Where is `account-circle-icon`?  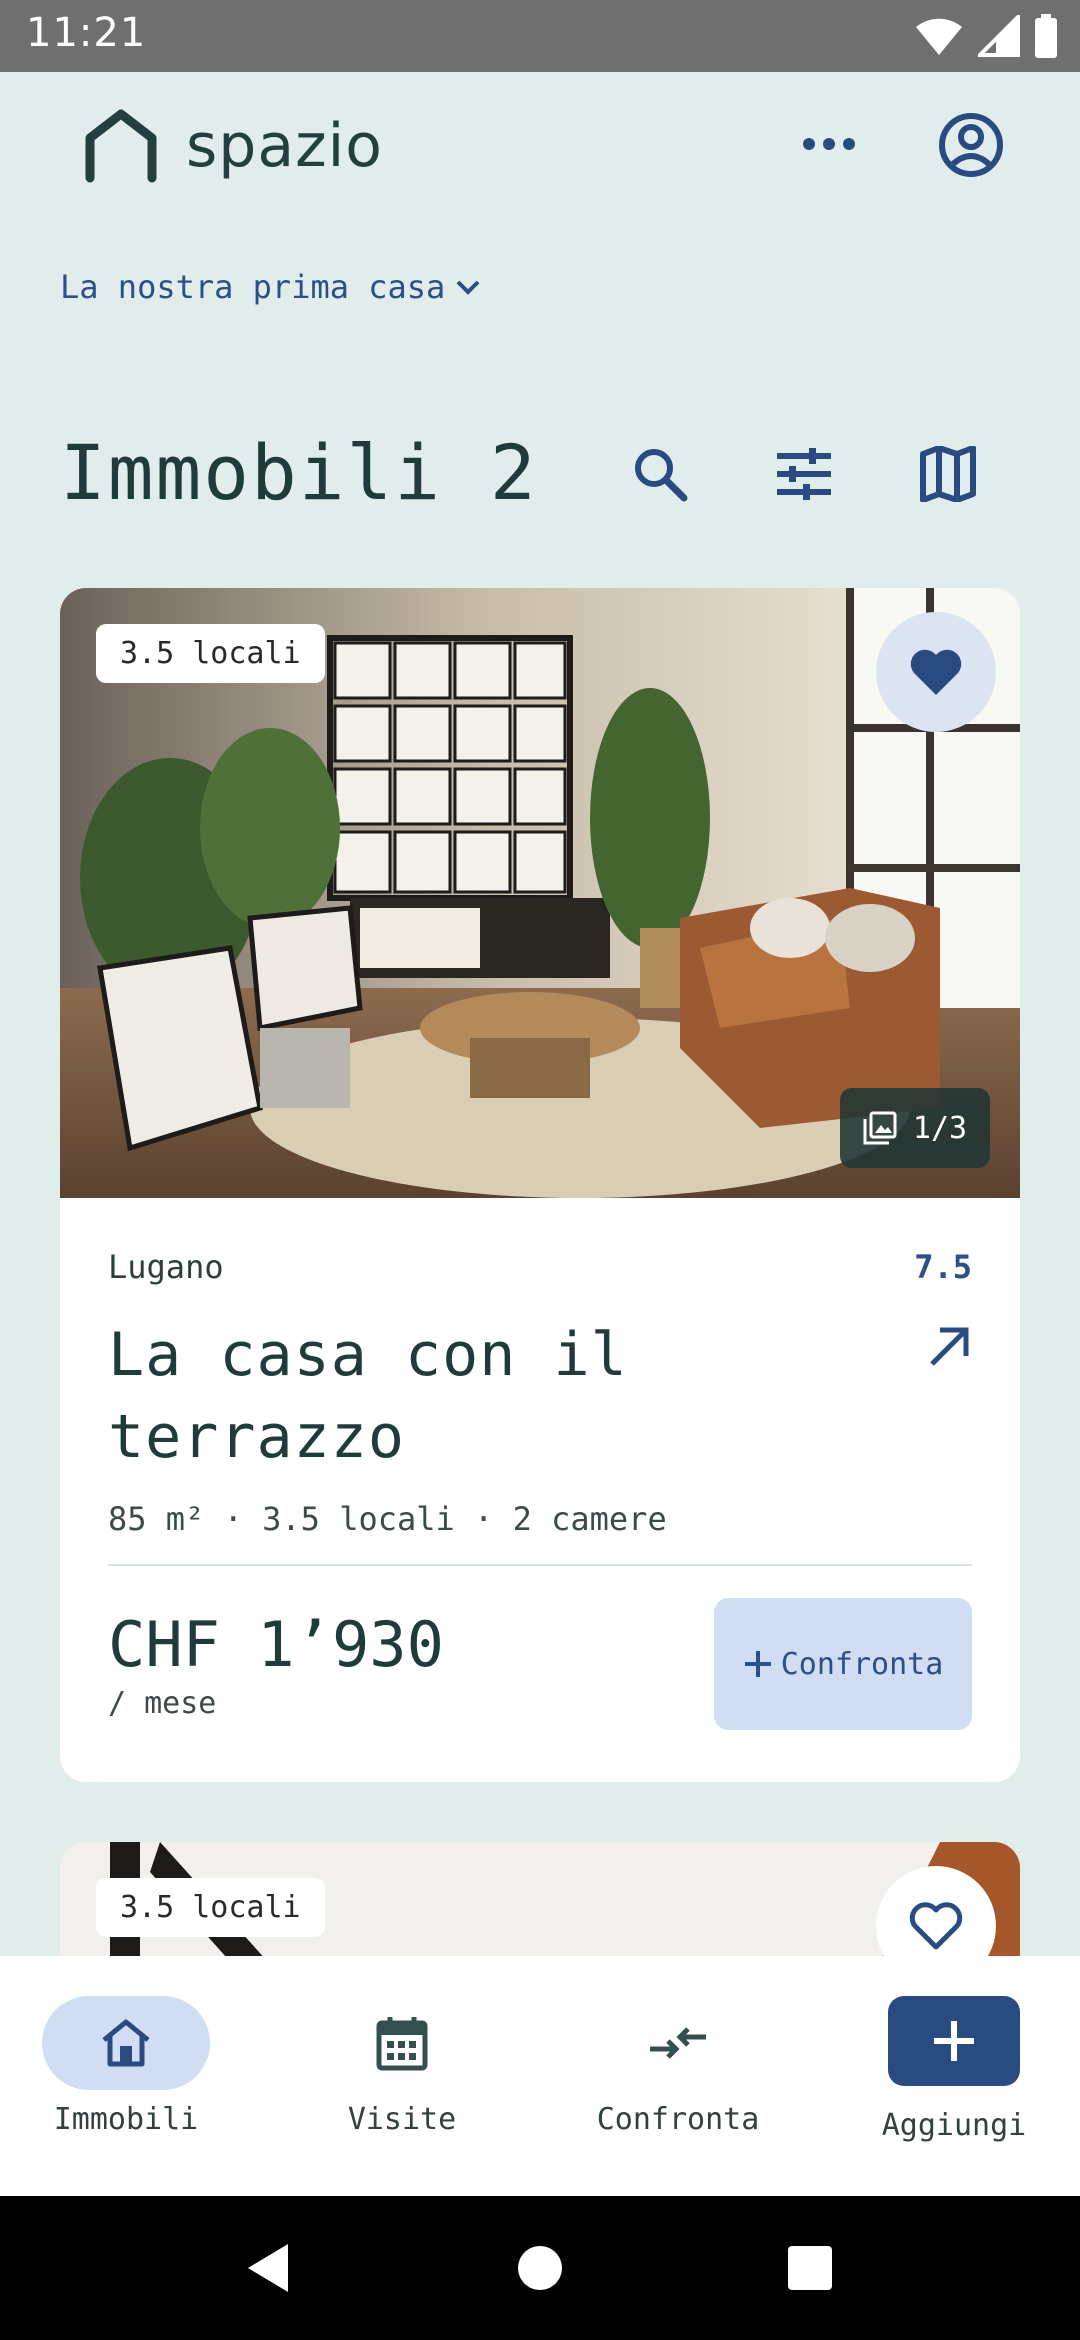 account-circle-icon is located at coordinates (971, 145).